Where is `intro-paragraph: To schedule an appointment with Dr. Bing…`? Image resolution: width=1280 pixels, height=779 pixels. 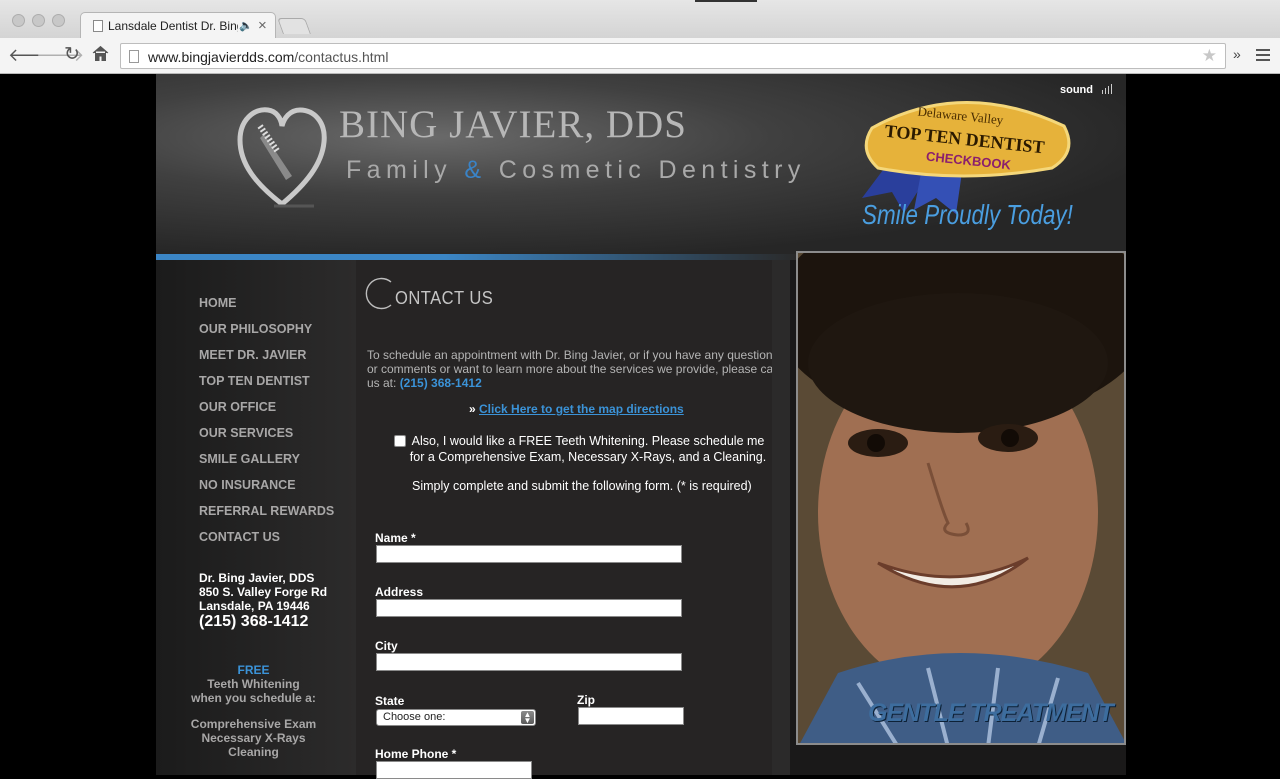 intro-paragraph: To schedule an appointment with Dr. Bing… is located at coordinates (577, 369).